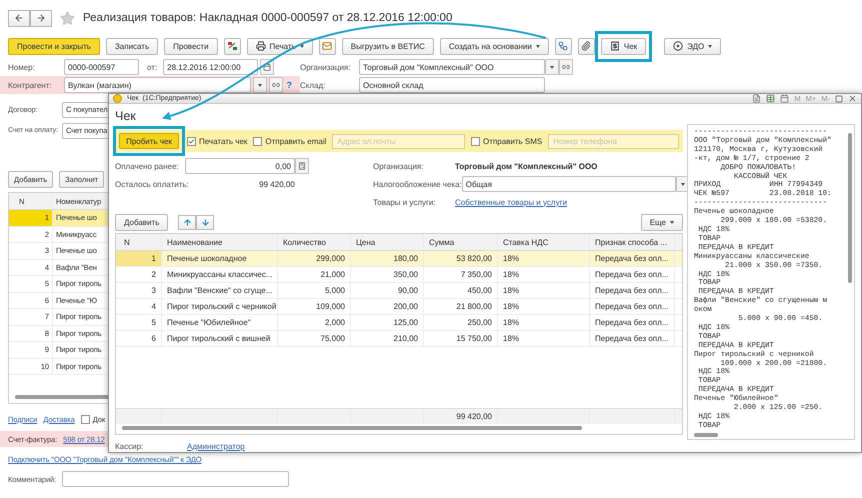 Image resolution: width=862 pixels, height=498 pixels. What do you see at coordinates (220, 306) in the screenshot?
I see `table-cell: Пирог тирольский с черникой` at bounding box center [220, 306].